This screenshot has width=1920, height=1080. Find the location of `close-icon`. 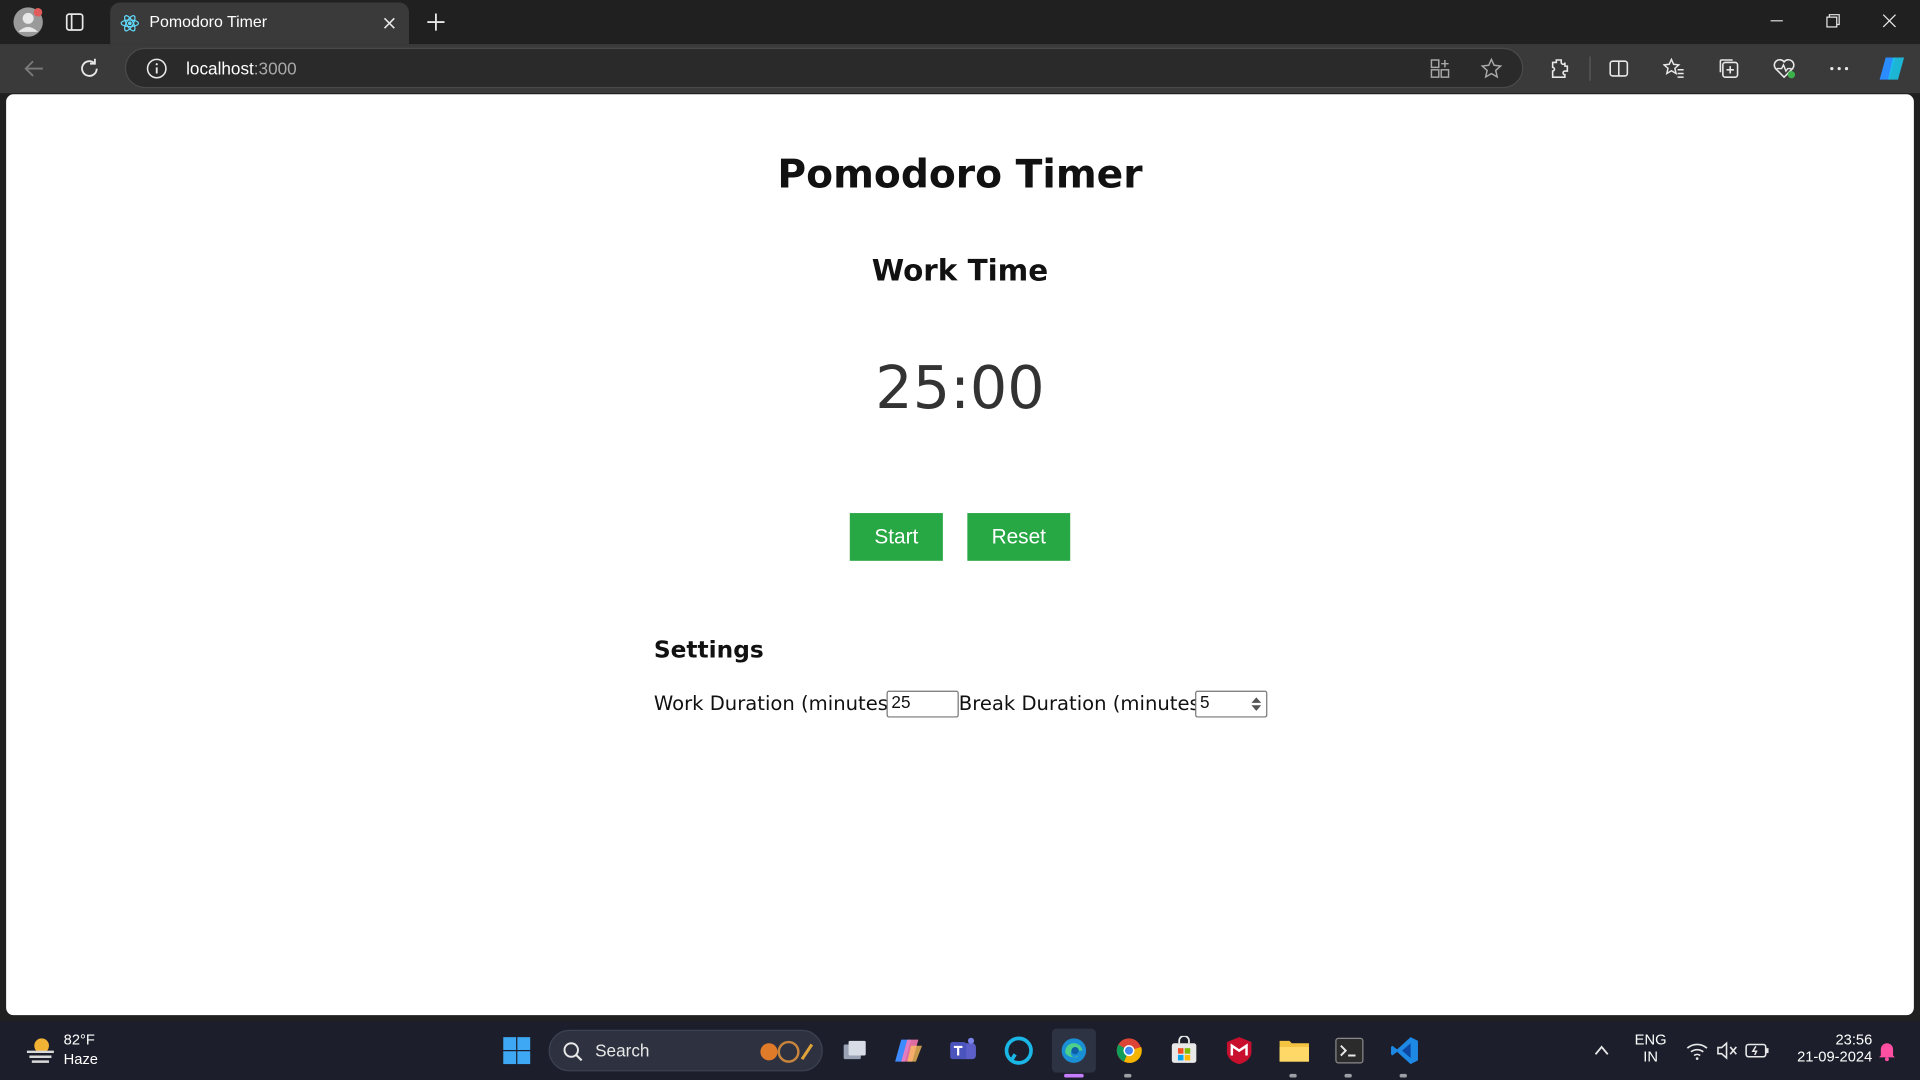

close-icon is located at coordinates (390, 23).